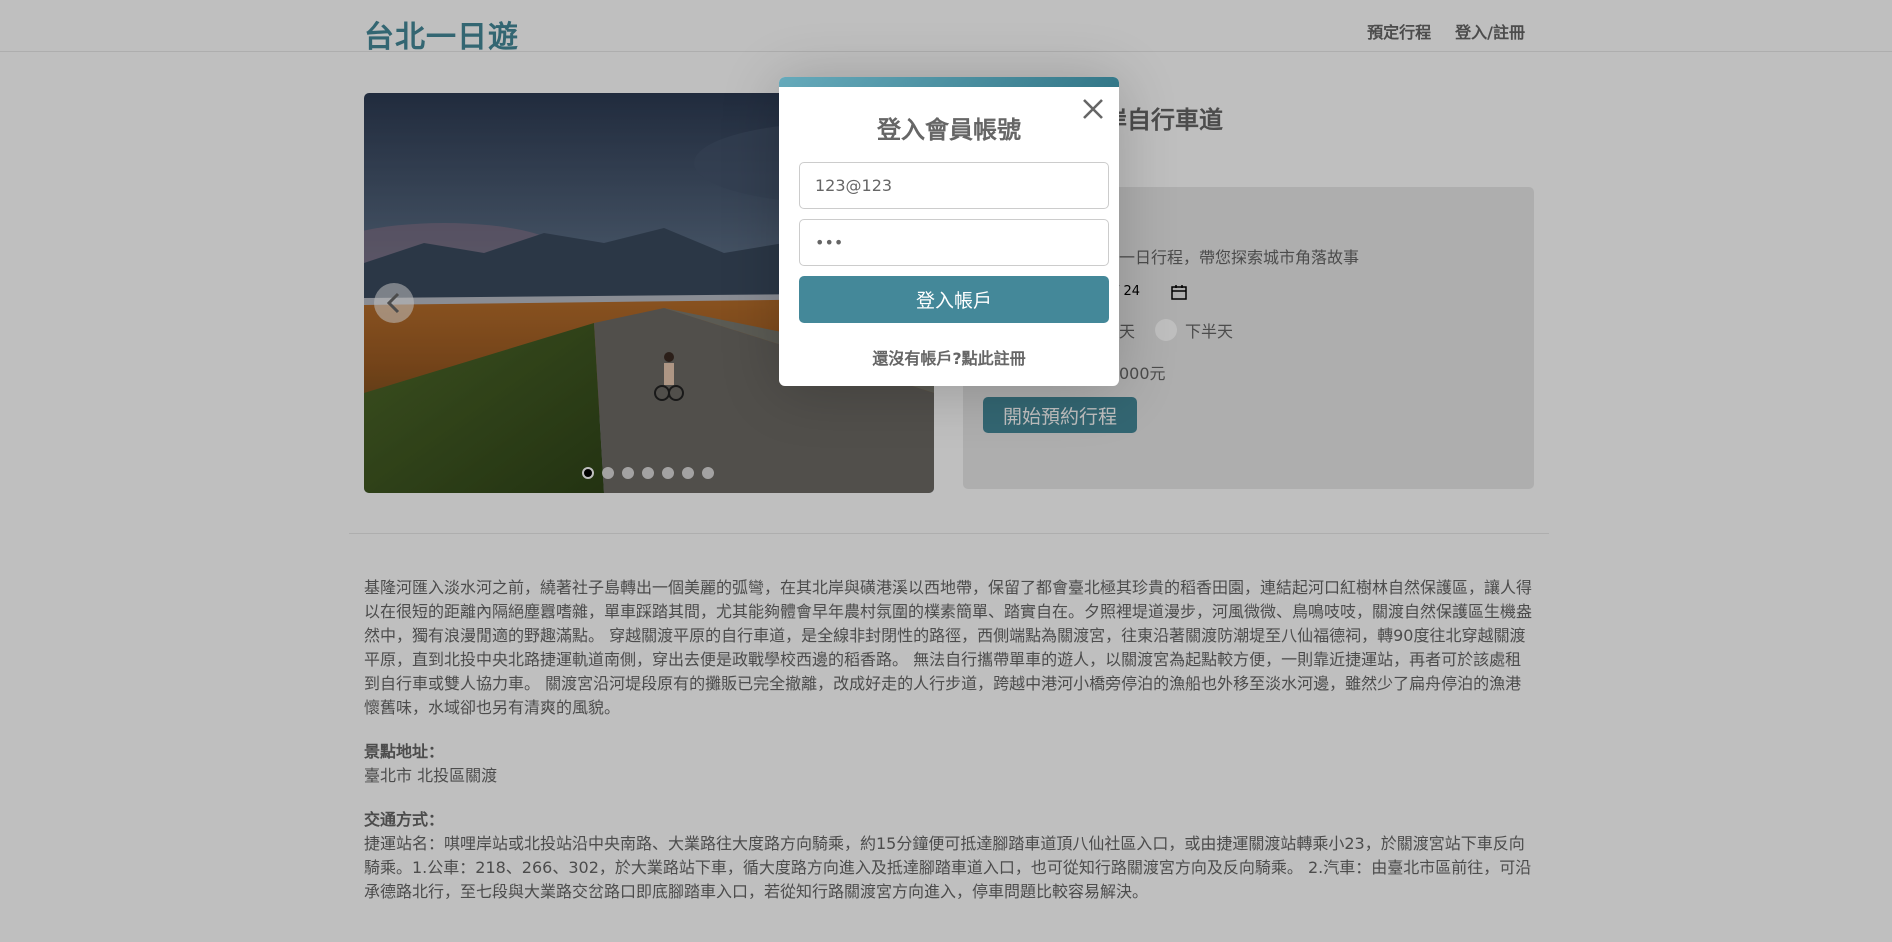 The image size is (1892, 942). I want to click on login-modal: 登入會員帳號 登入帳戶 還沒有帳戶?點此註冊, so click(949, 231).